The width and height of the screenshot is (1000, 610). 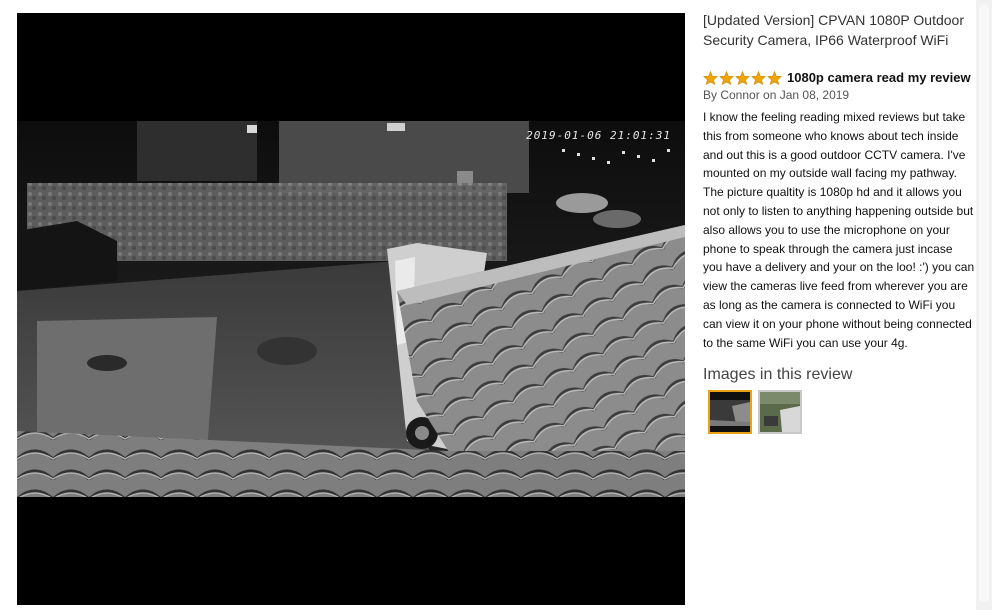 I want to click on images-heading: Images in this review, so click(x=778, y=375).